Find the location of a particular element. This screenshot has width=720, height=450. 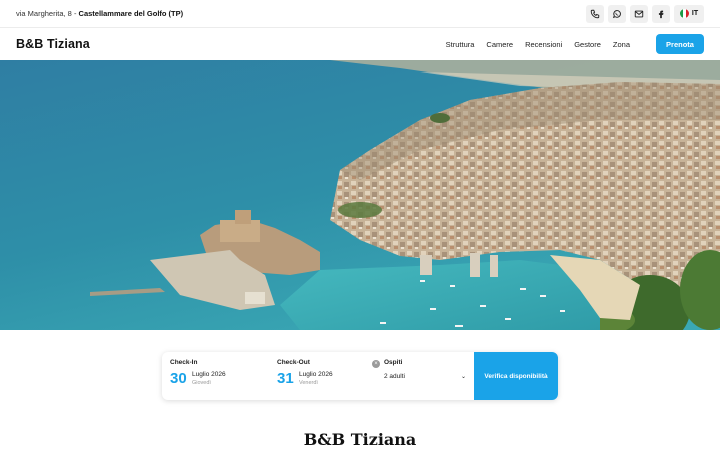

facebook-button is located at coordinates (661, 13).